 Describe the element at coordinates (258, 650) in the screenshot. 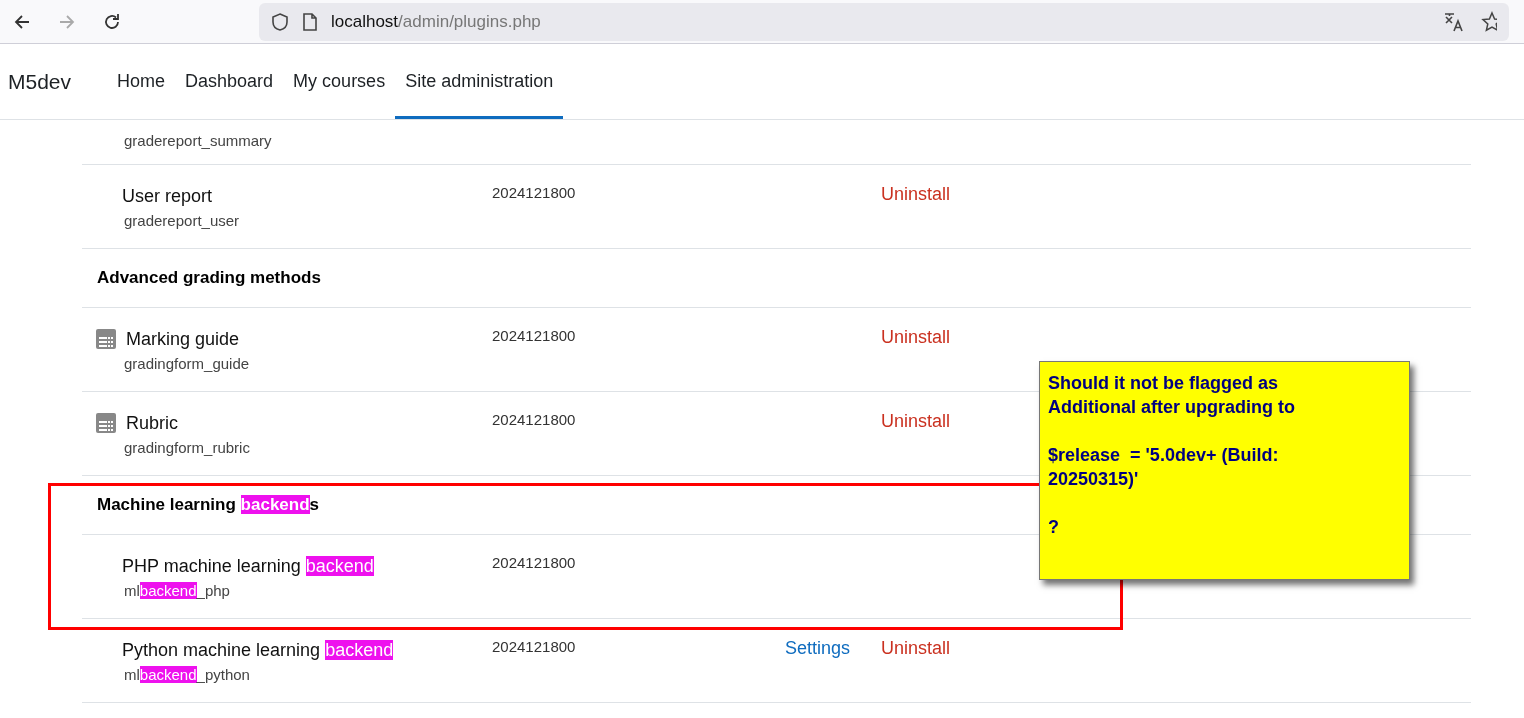

I see `plugin-name: Python machine learning backend` at that location.